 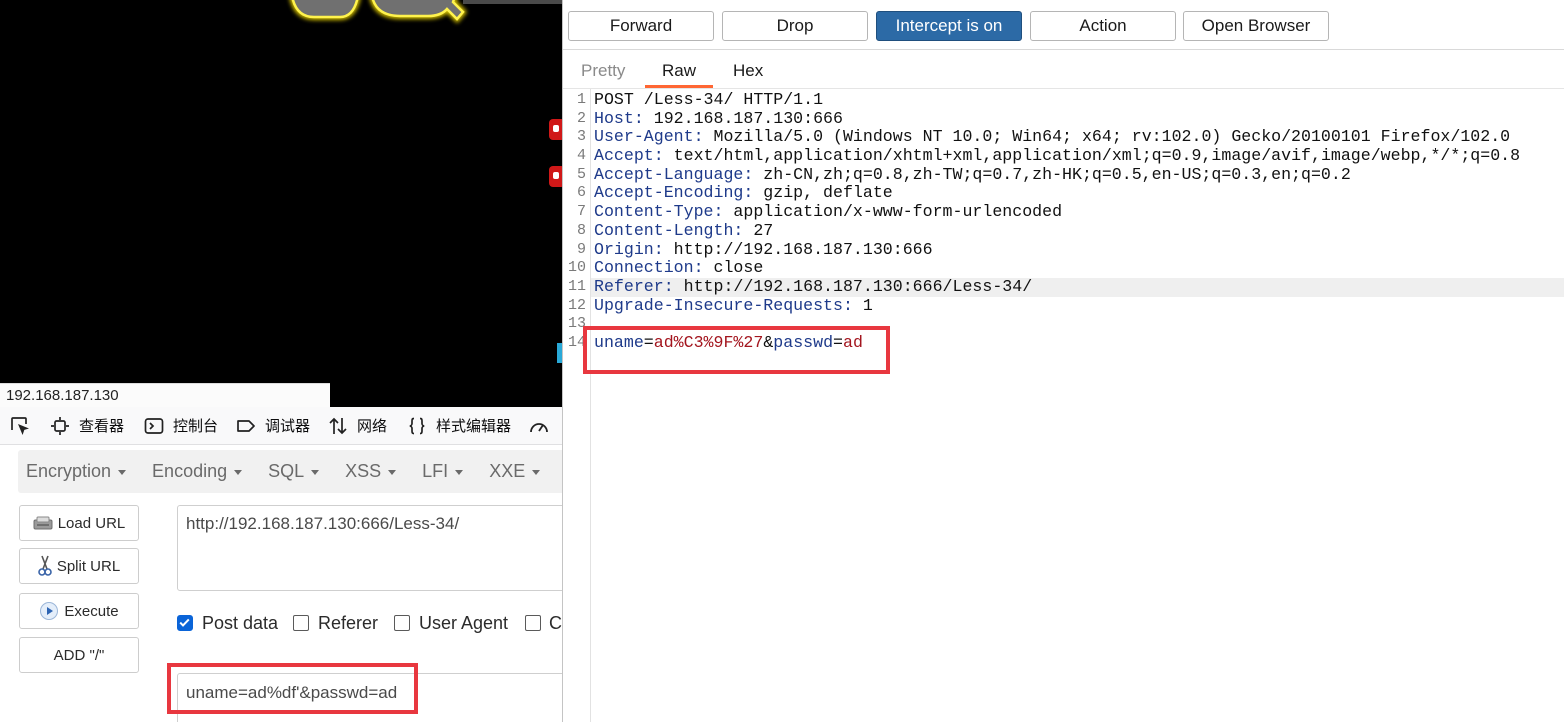 What do you see at coordinates (79, 655) in the screenshot?
I see `add-slash-button: ADD "/"` at bounding box center [79, 655].